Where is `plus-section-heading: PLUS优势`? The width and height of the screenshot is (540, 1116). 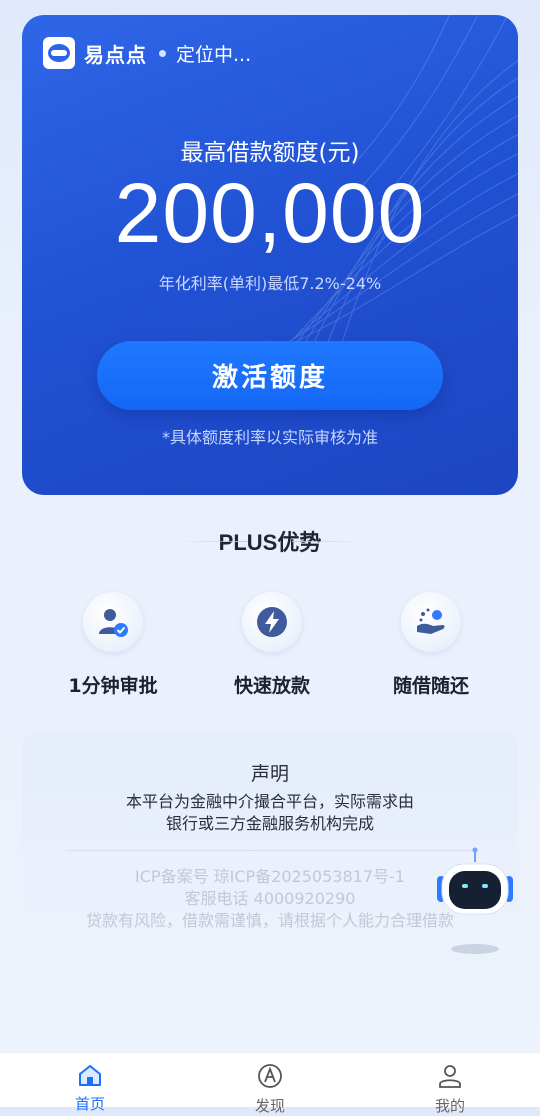
plus-section-heading: PLUS优势 is located at coordinates (270, 541).